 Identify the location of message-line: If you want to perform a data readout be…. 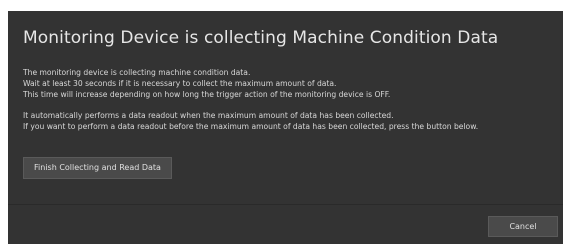
(251, 126).